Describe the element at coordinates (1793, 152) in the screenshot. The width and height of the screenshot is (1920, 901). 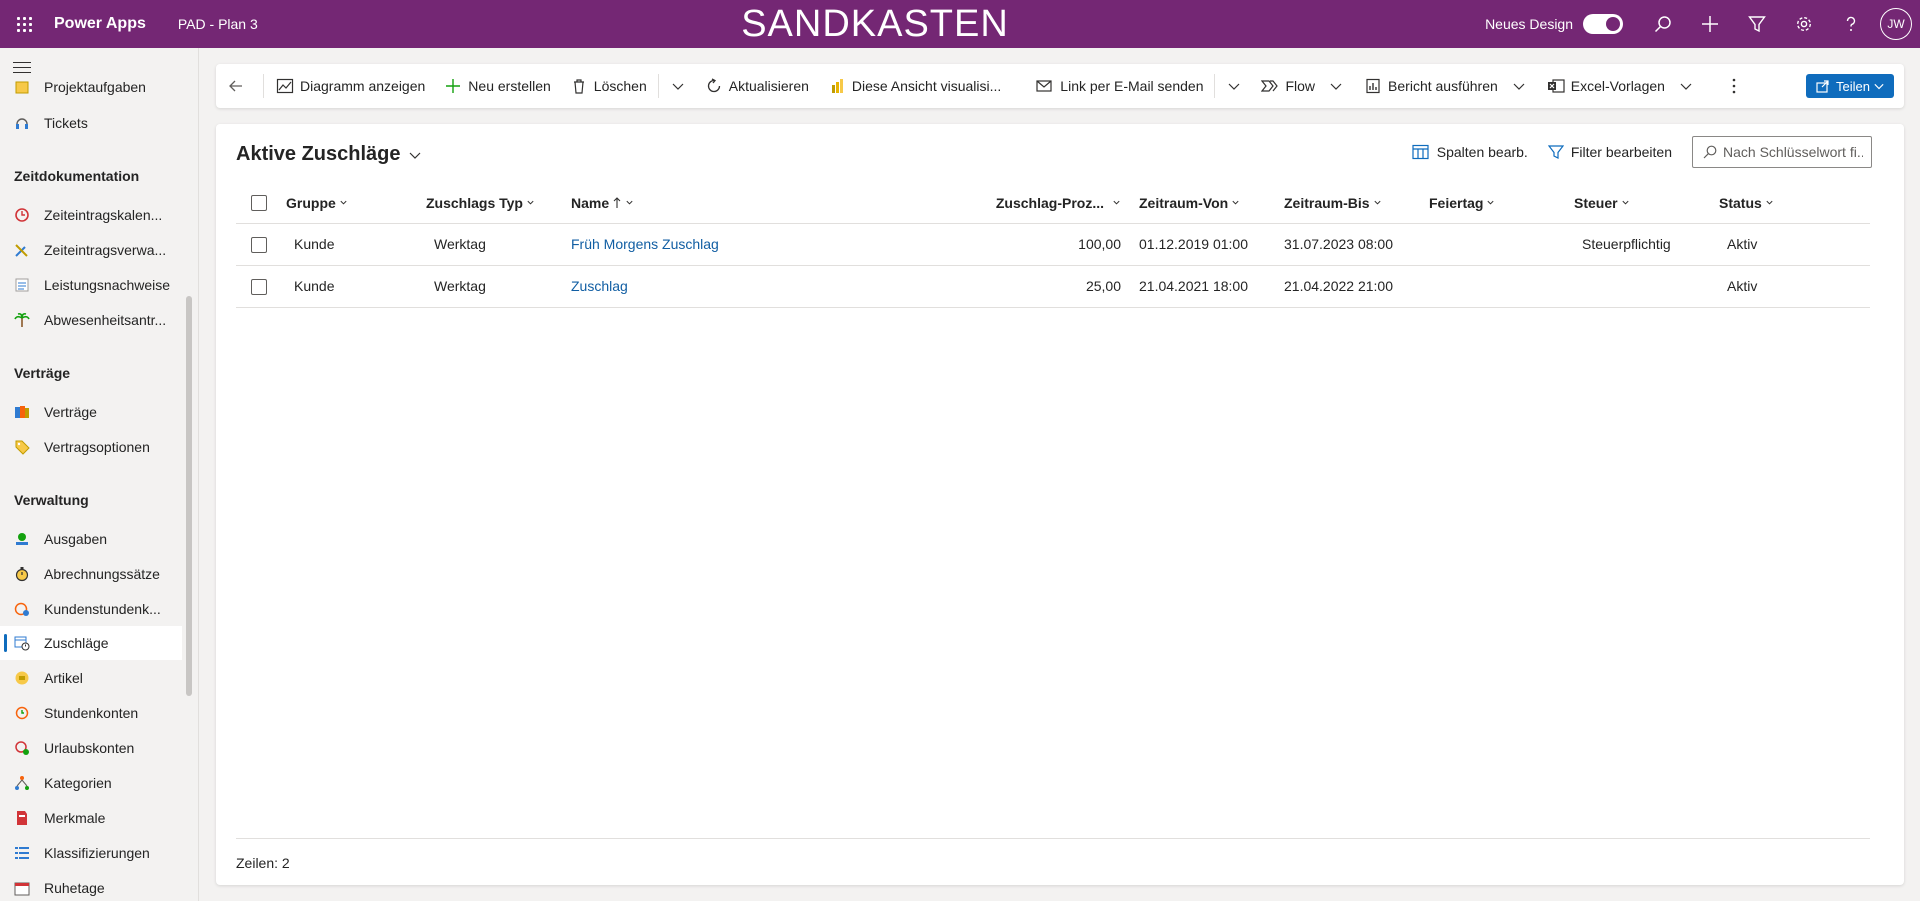
I see `search-input` at that location.